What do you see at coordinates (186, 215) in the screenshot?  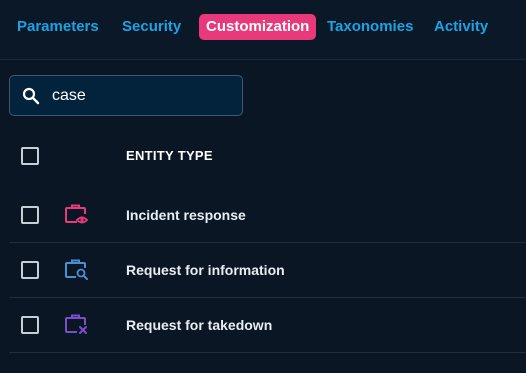 I see `row-label-incident-response: Incident response` at bounding box center [186, 215].